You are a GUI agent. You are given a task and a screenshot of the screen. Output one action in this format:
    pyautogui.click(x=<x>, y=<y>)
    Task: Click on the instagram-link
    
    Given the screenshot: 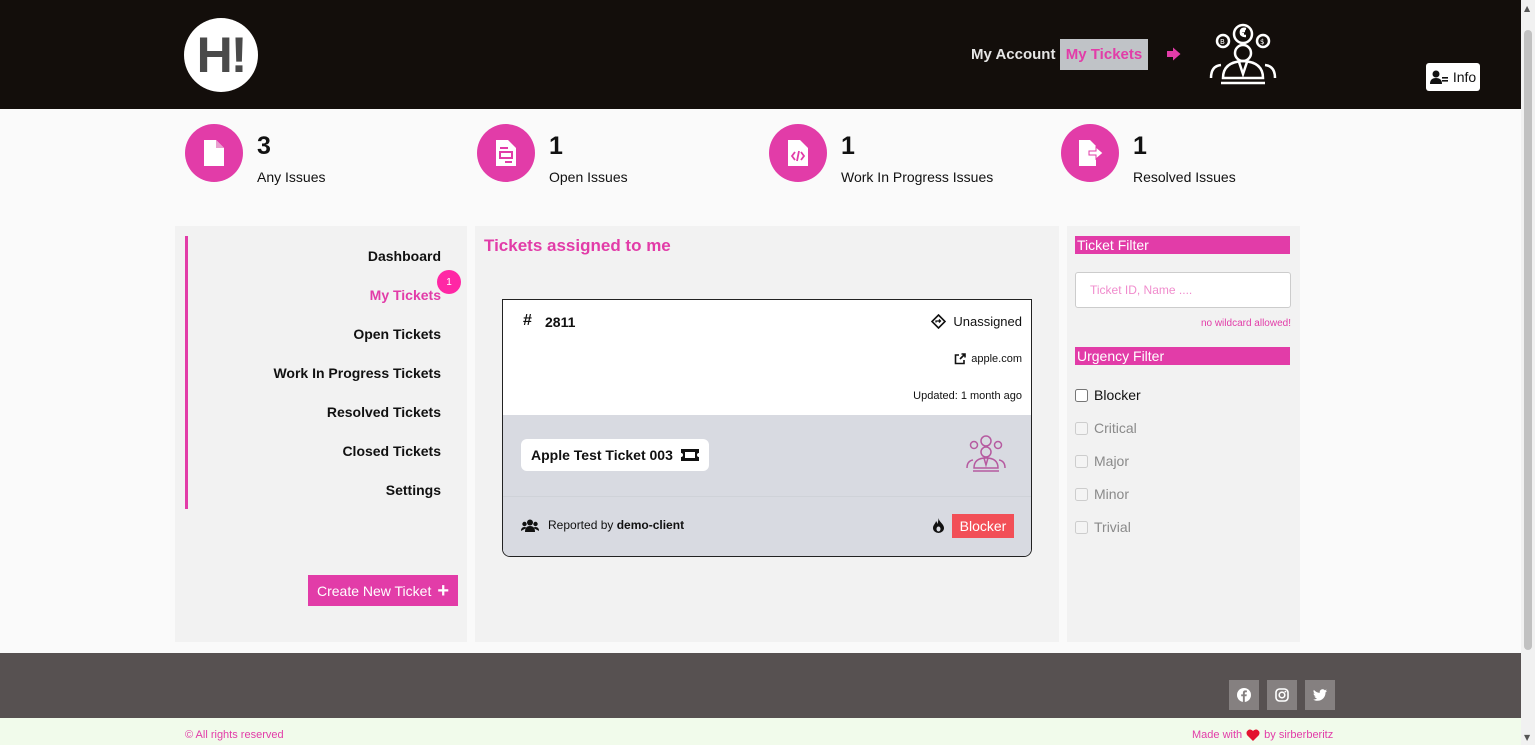 What is the action you would take?
    pyautogui.click(x=1282, y=695)
    